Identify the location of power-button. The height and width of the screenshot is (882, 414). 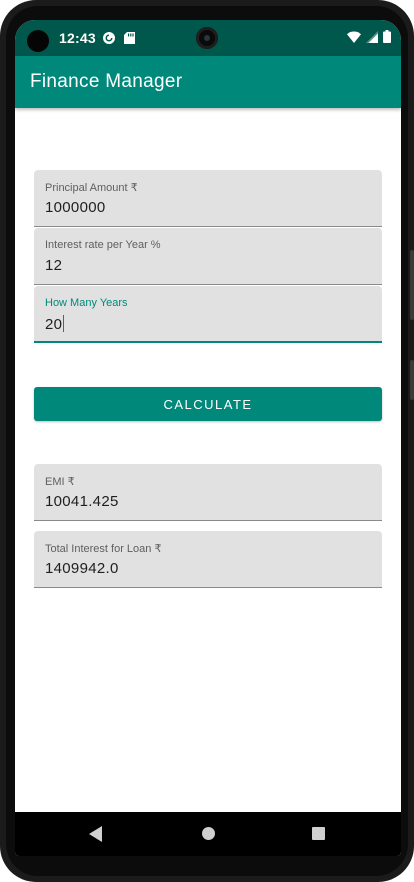
(412, 380).